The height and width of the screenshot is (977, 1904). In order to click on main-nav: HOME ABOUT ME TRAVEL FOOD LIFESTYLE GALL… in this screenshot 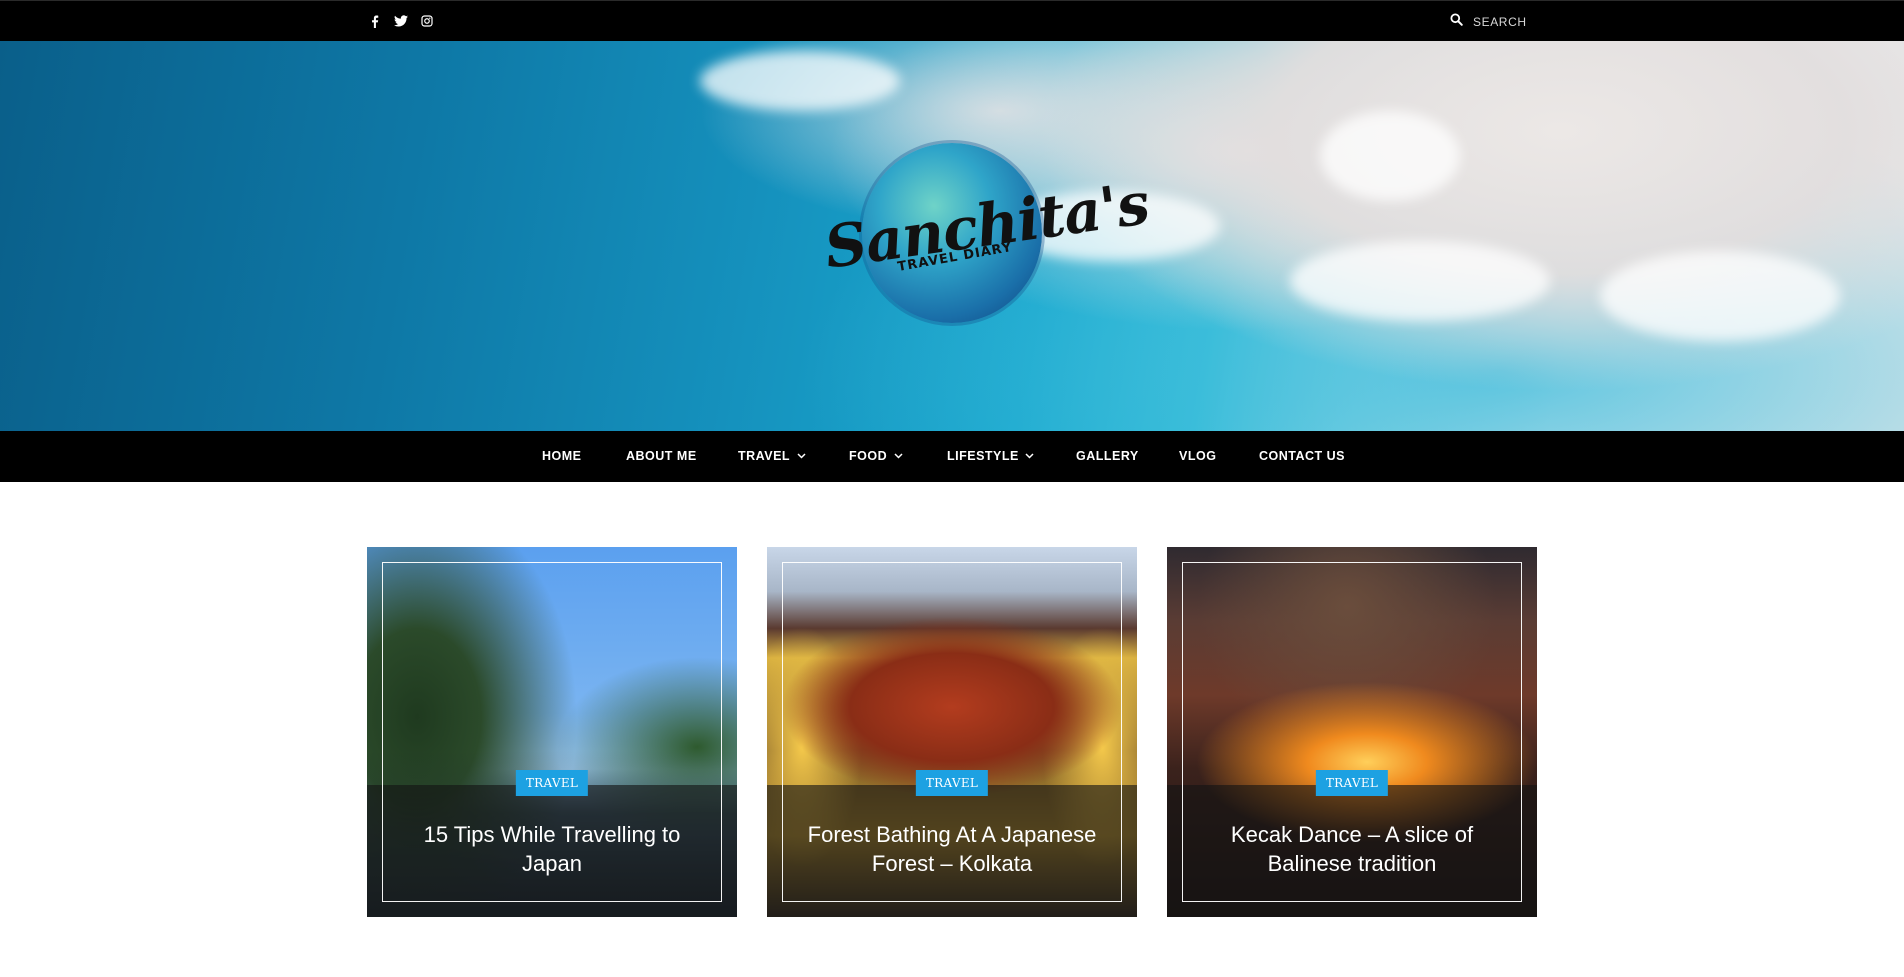, I will do `click(952, 456)`.